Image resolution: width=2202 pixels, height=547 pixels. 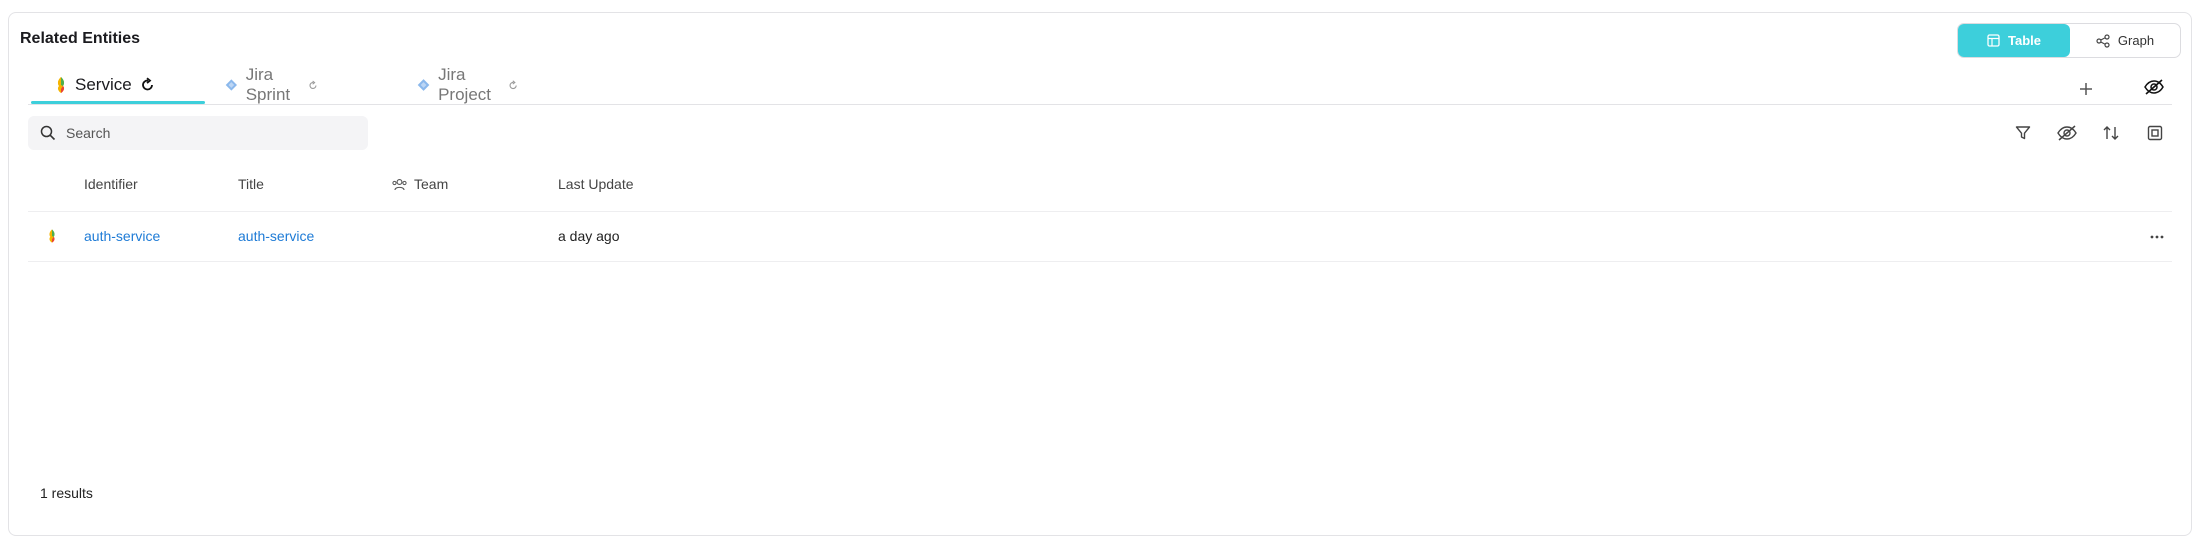 I want to click on row-actions-button, so click(x=2157, y=237).